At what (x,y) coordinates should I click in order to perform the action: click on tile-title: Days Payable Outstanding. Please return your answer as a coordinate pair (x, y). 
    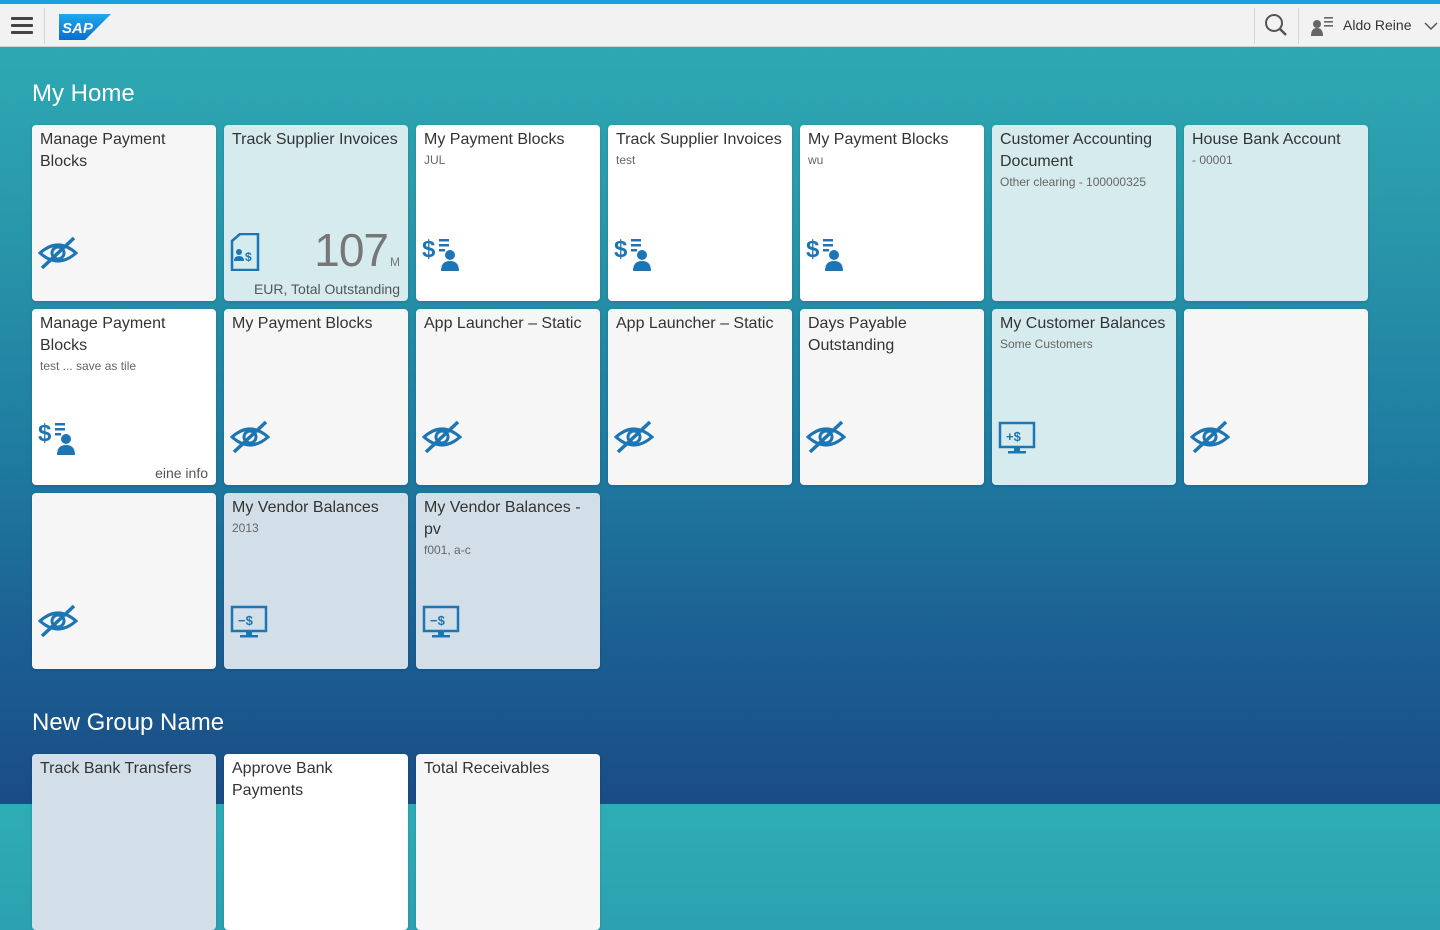
    Looking at the image, I should click on (857, 334).